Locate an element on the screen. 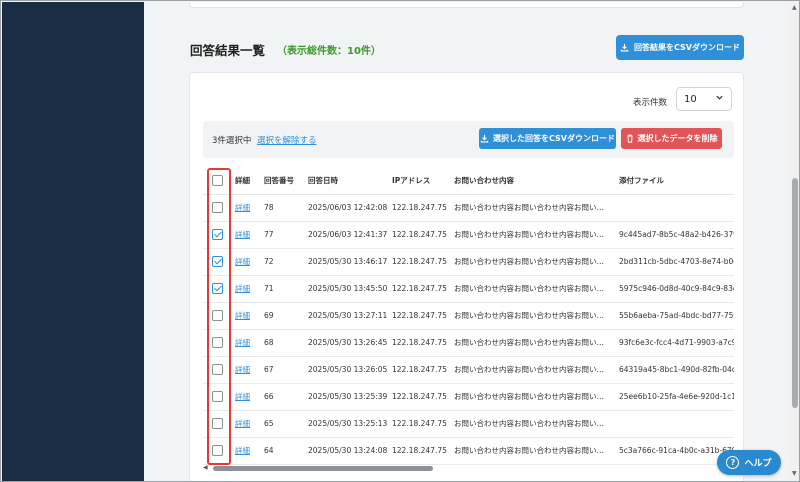  per-page-label: 表示件数 is located at coordinates (650, 103).